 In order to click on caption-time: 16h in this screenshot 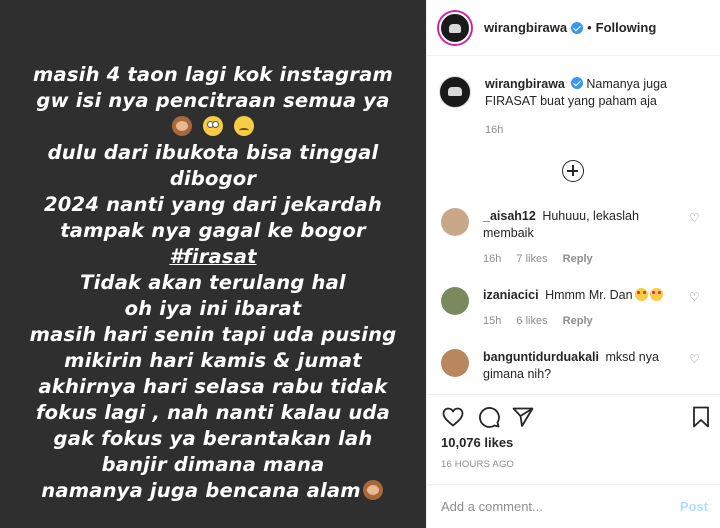, I will do `click(597, 130)`.